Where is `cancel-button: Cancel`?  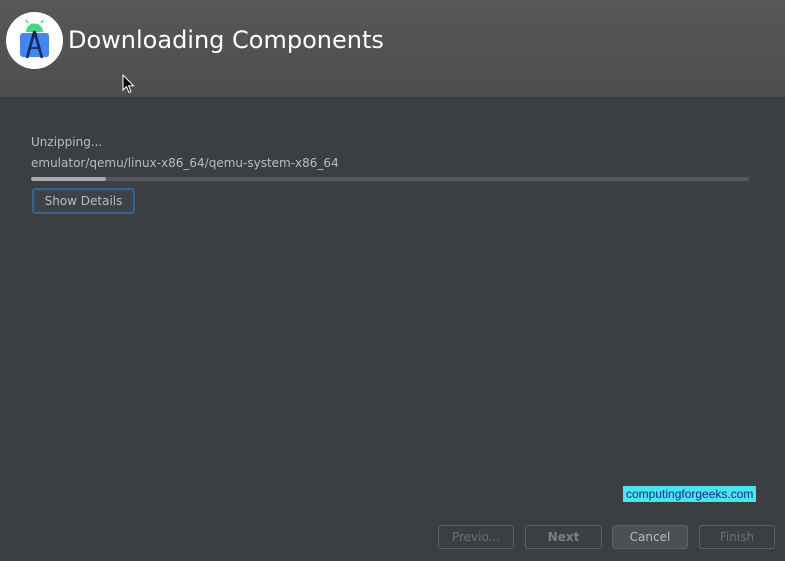
cancel-button: Cancel is located at coordinates (650, 537).